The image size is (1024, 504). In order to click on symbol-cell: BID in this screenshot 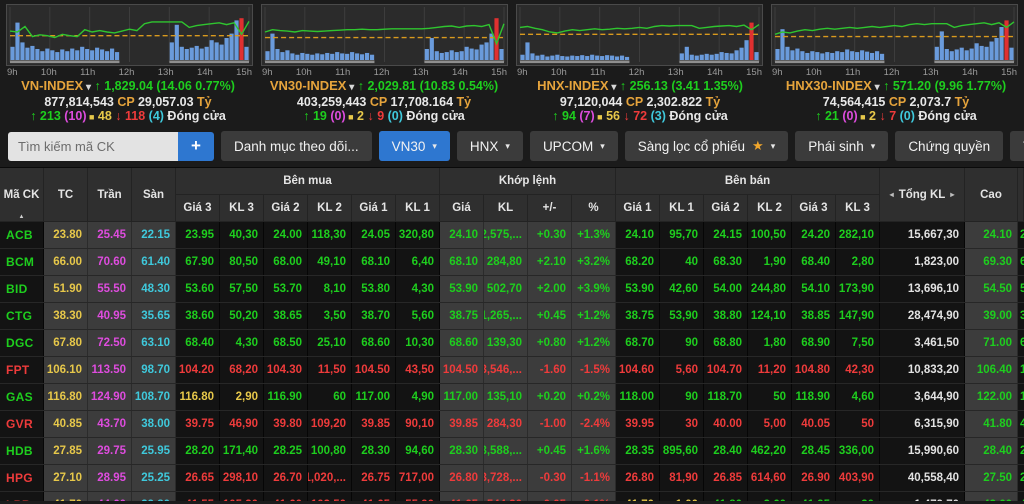, I will do `click(22, 289)`.